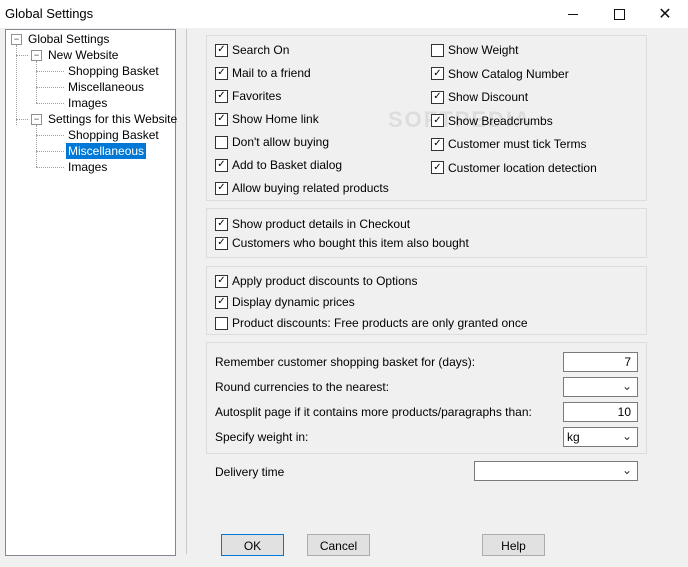 This screenshot has width=688, height=567. Describe the element at coordinates (293, 302) in the screenshot. I see `option-label: Display dynamic prices` at that location.